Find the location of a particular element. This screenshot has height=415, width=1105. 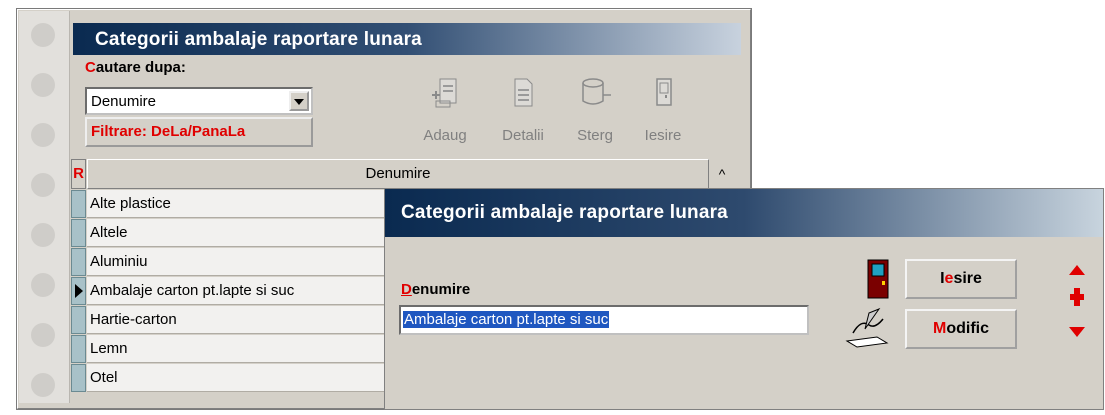

search-combo-value: Denumire is located at coordinates (124, 101).